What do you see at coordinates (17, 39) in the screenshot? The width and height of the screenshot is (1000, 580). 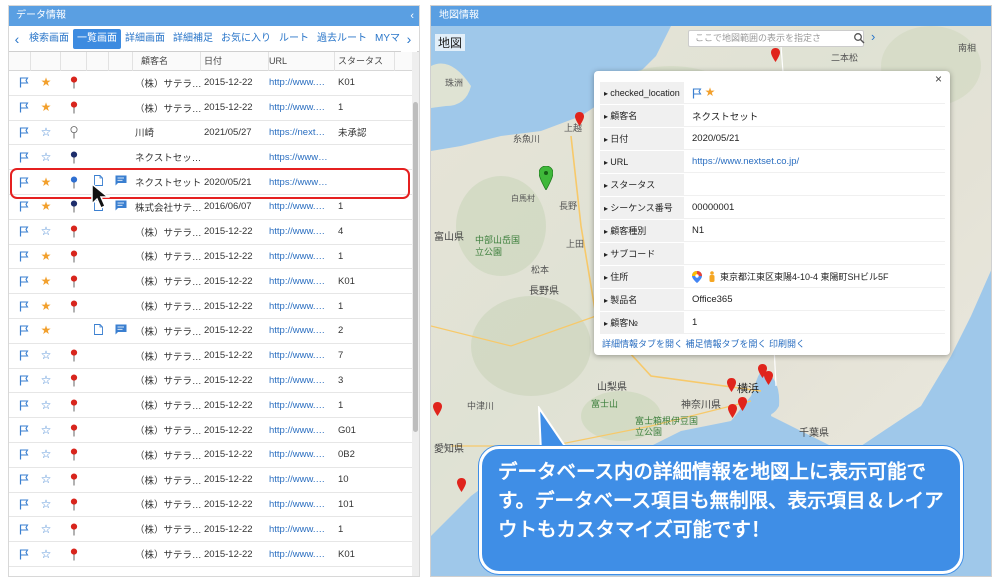 I see `tab-scroll-left-icon: ‹` at bounding box center [17, 39].